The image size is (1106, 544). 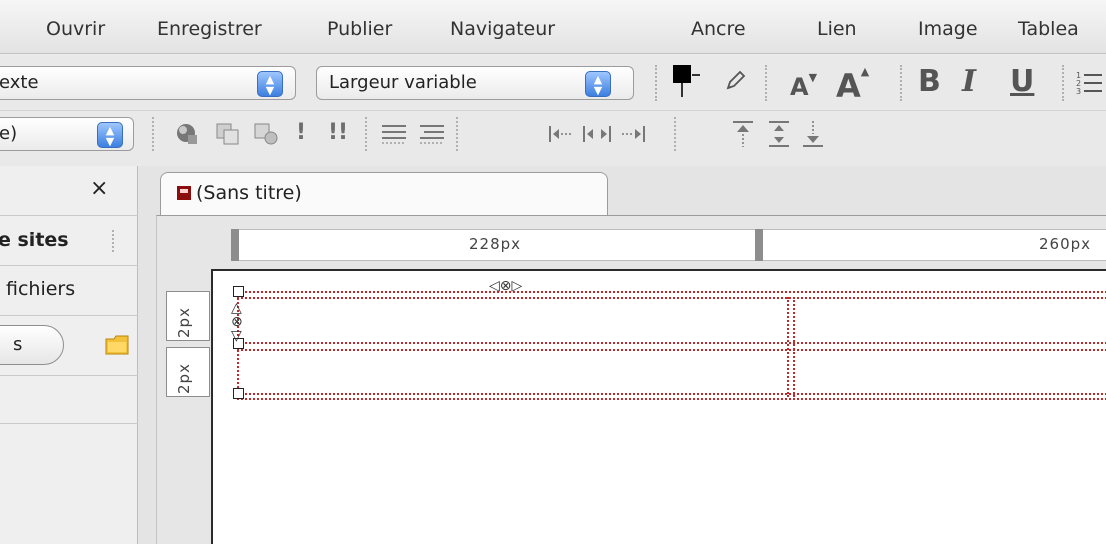 What do you see at coordinates (238, 291) in the screenshot?
I see `table-resize-handle` at bounding box center [238, 291].